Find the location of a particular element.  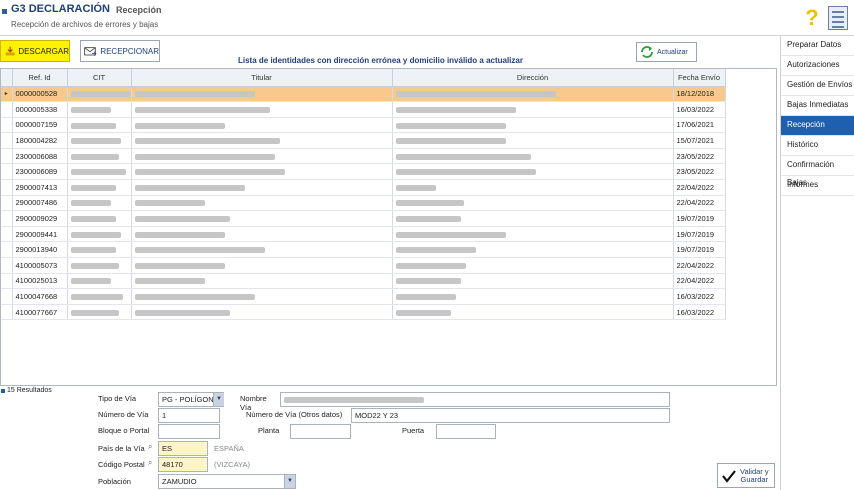

table-row: 2900013940 19/07/2019 is located at coordinates (363, 250).